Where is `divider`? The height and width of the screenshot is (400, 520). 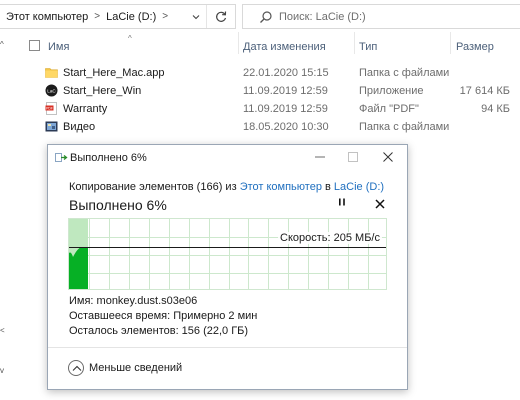
divider is located at coordinates (206, 16).